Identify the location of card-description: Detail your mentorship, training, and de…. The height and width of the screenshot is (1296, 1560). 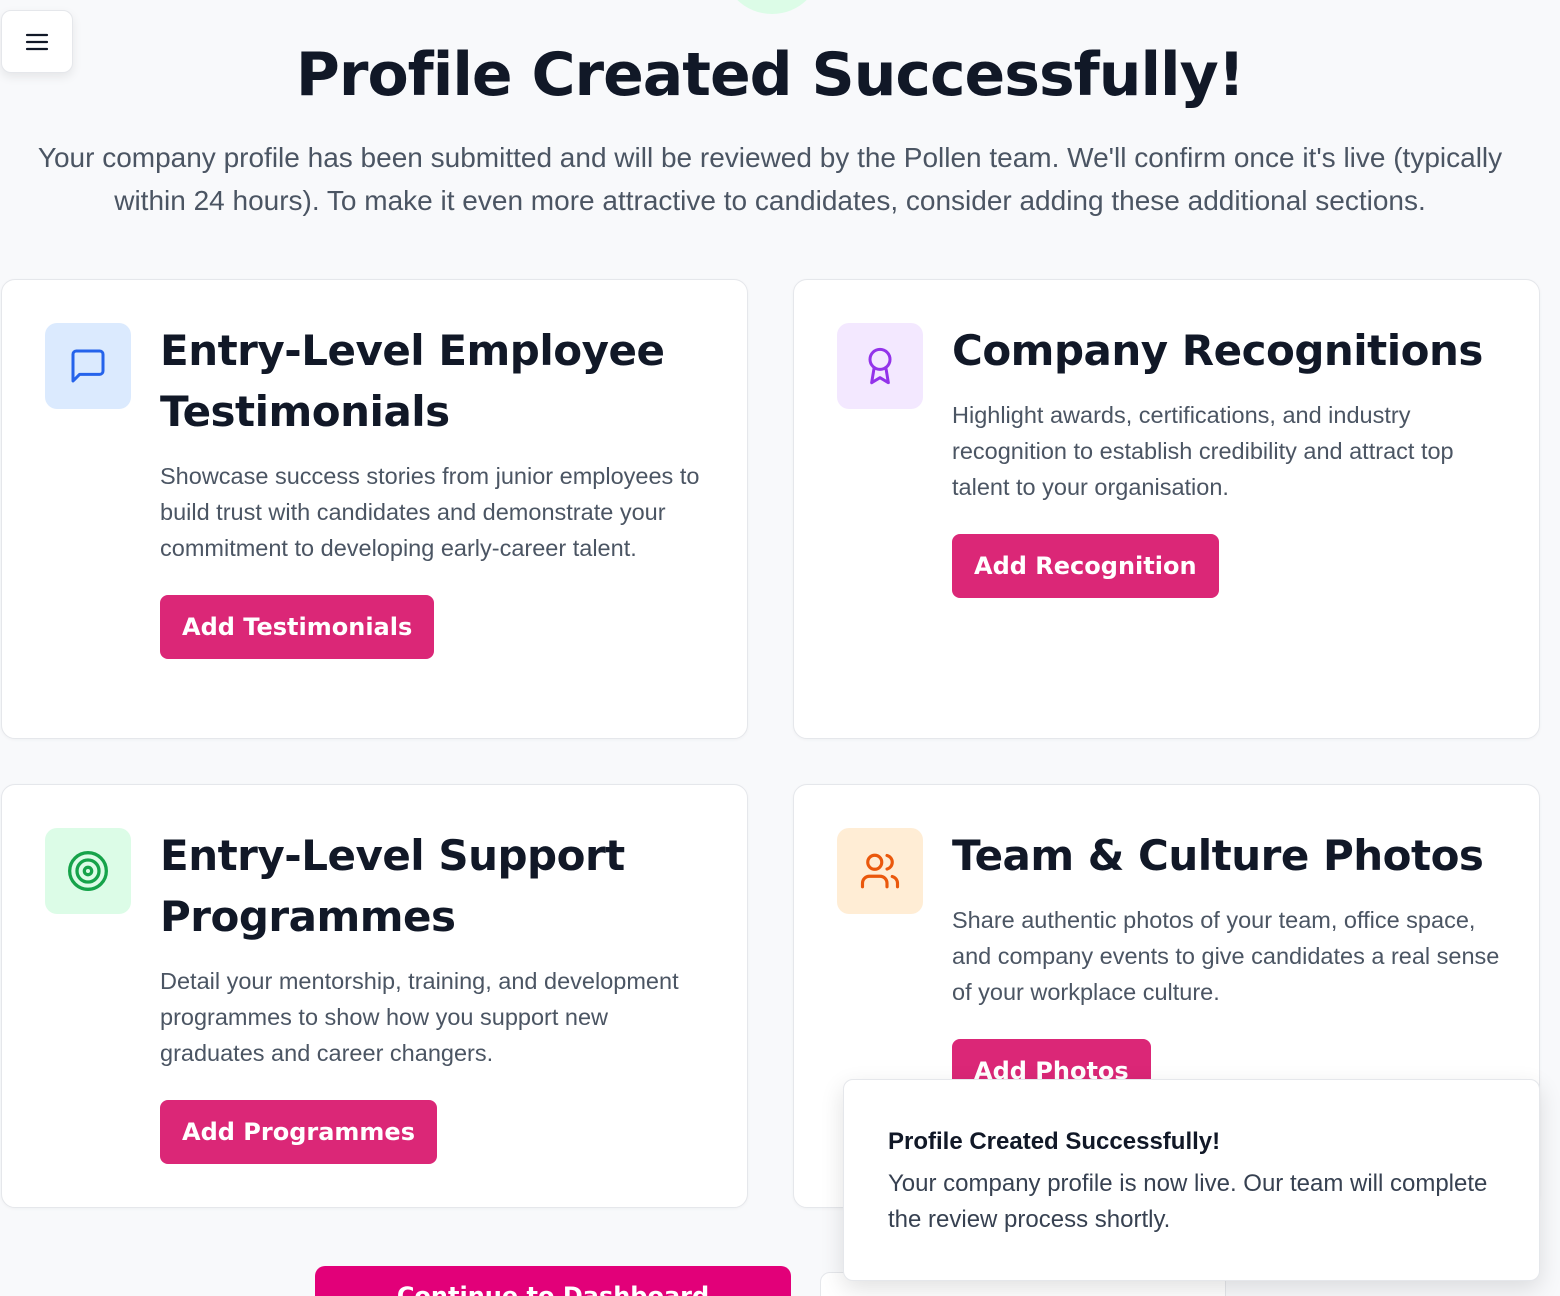
(419, 1017).